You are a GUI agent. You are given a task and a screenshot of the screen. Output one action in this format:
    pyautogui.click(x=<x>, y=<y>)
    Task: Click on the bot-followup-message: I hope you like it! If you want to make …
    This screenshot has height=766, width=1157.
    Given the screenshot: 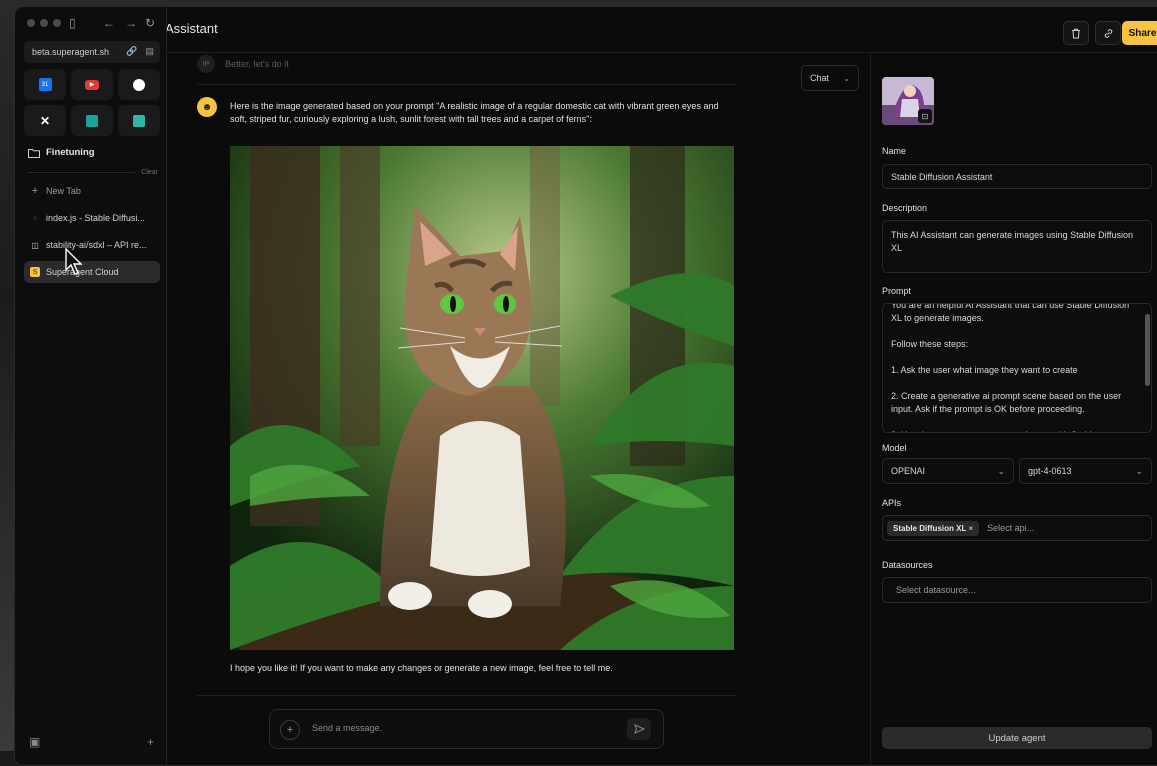 What is the action you would take?
    pyautogui.click(x=421, y=668)
    